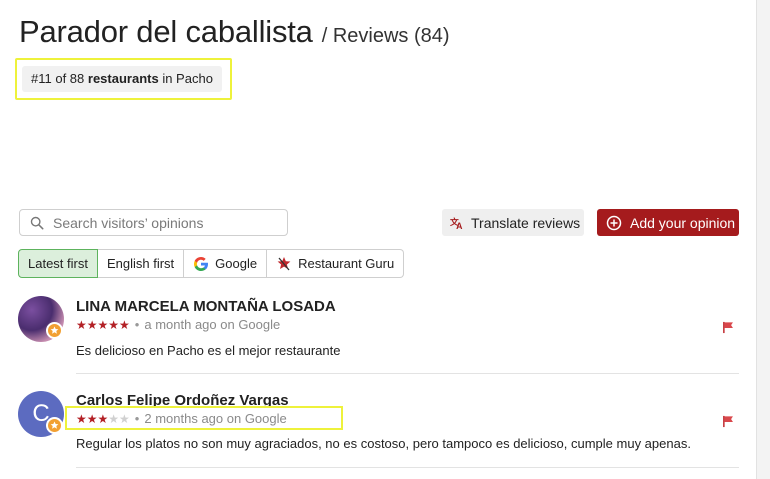  What do you see at coordinates (526, 222) in the screenshot?
I see `translate-reviews-label: Translate reviews` at bounding box center [526, 222].